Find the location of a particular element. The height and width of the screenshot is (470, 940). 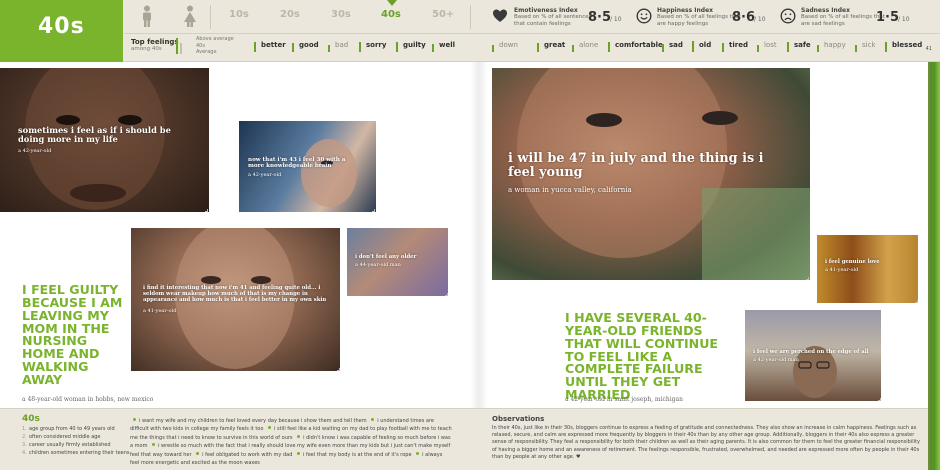

age-tab-50-plus: 50+ is located at coordinates (443, 14).